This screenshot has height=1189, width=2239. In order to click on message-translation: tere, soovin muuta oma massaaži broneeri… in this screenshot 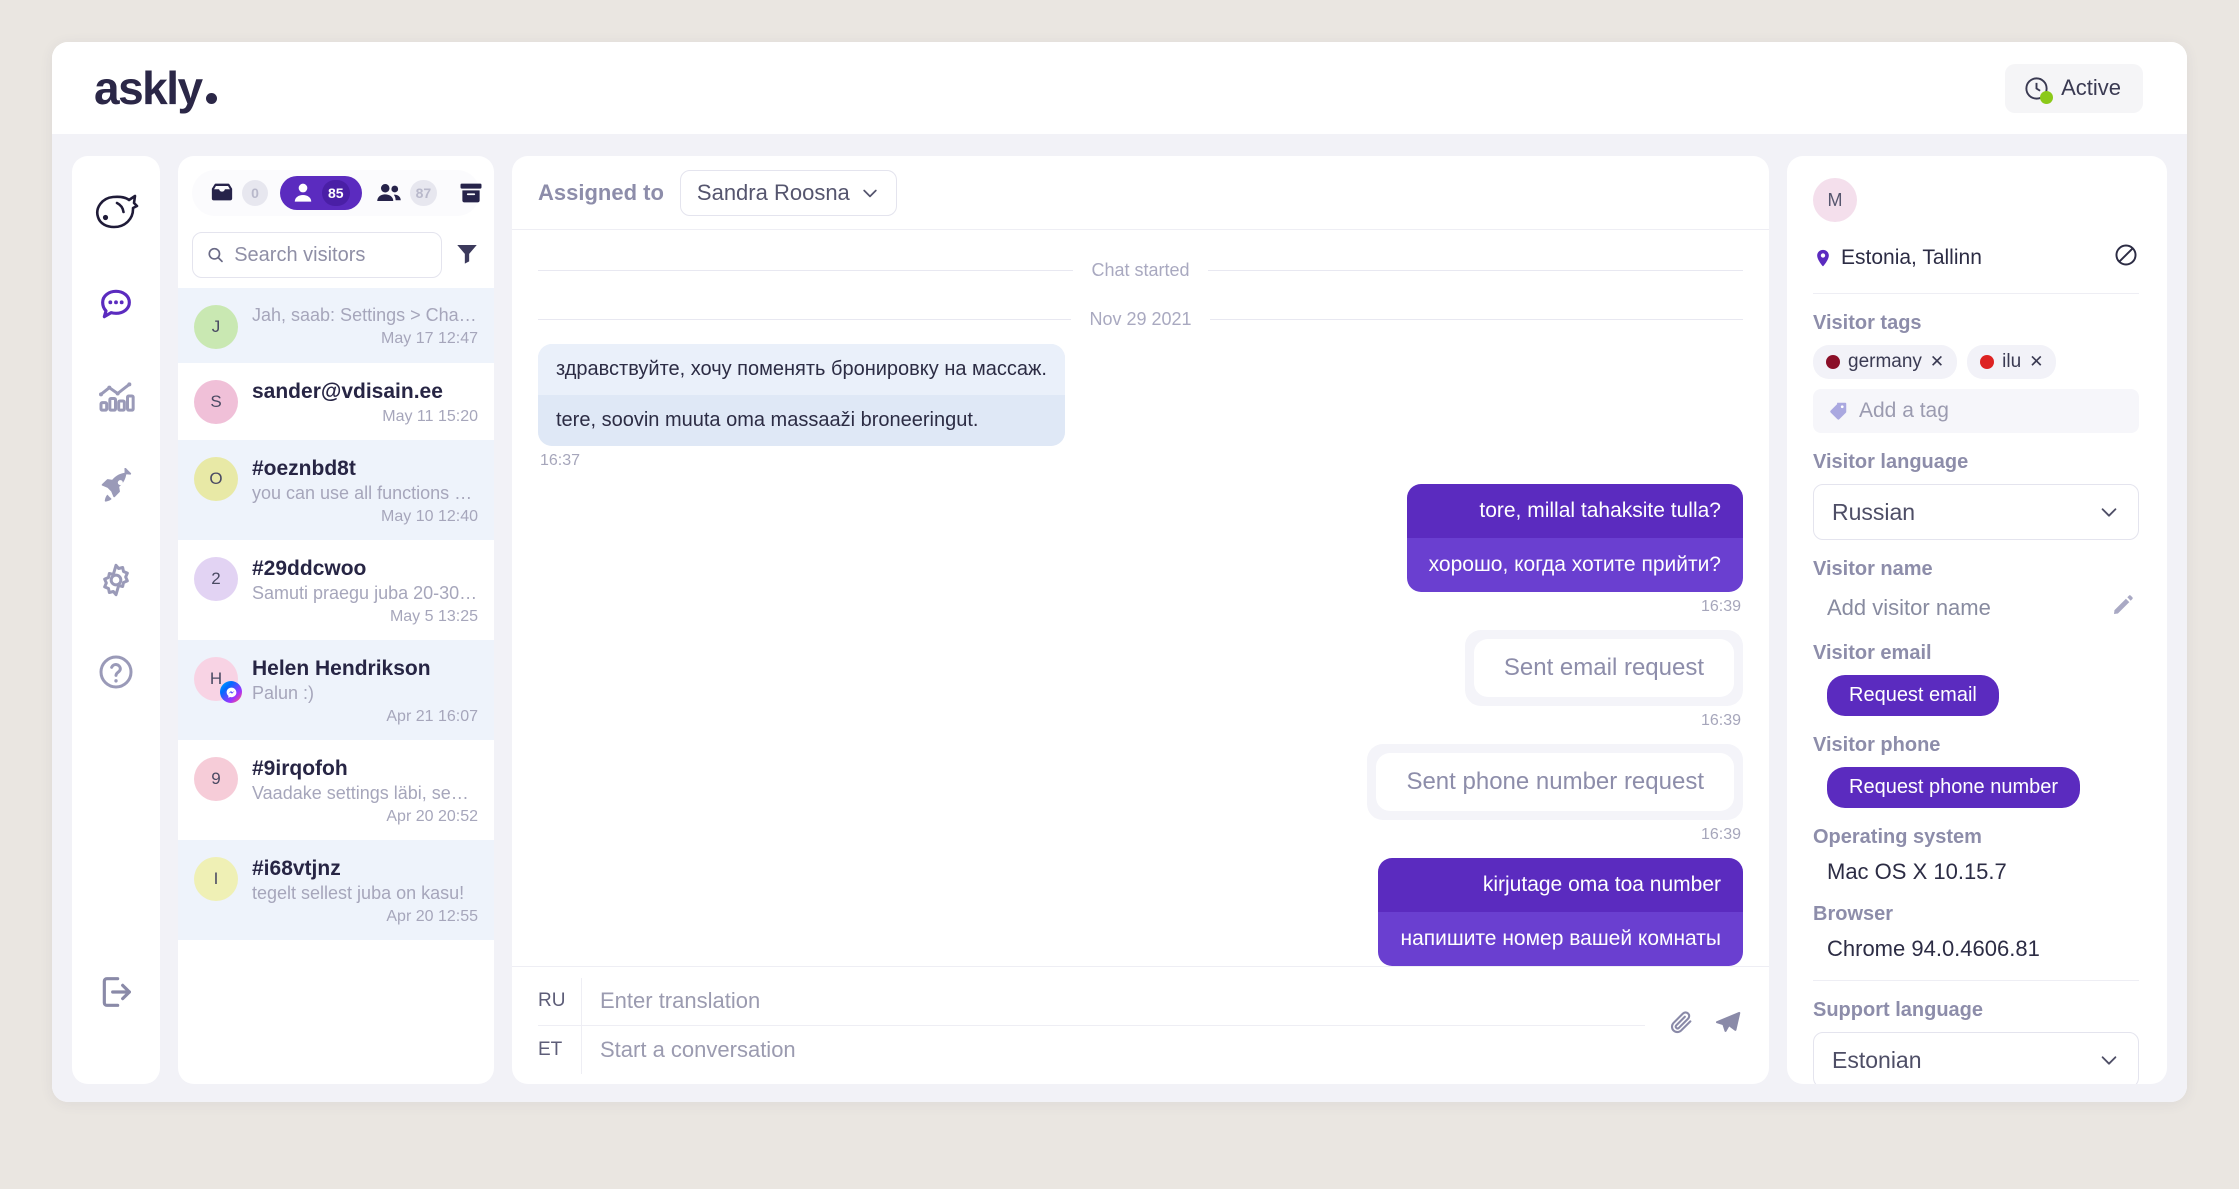, I will do `click(801, 420)`.